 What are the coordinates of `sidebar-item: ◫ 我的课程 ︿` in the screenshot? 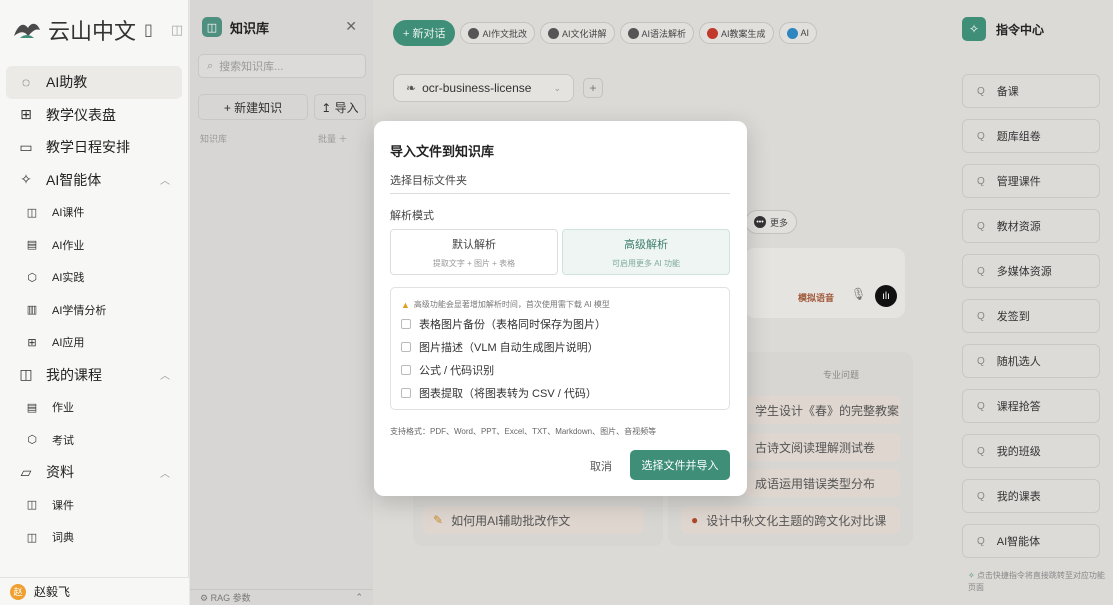 It's located at (94, 375).